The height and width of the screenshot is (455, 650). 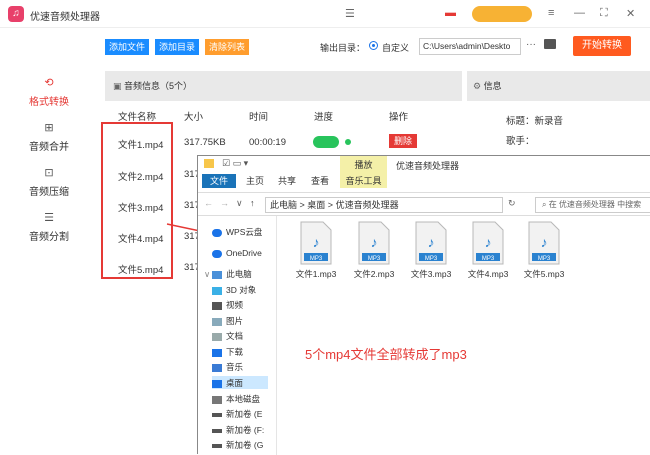 What do you see at coordinates (49, 173) in the screenshot?
I see `compress-icon: ⊡` at bounding box center [49, 173].